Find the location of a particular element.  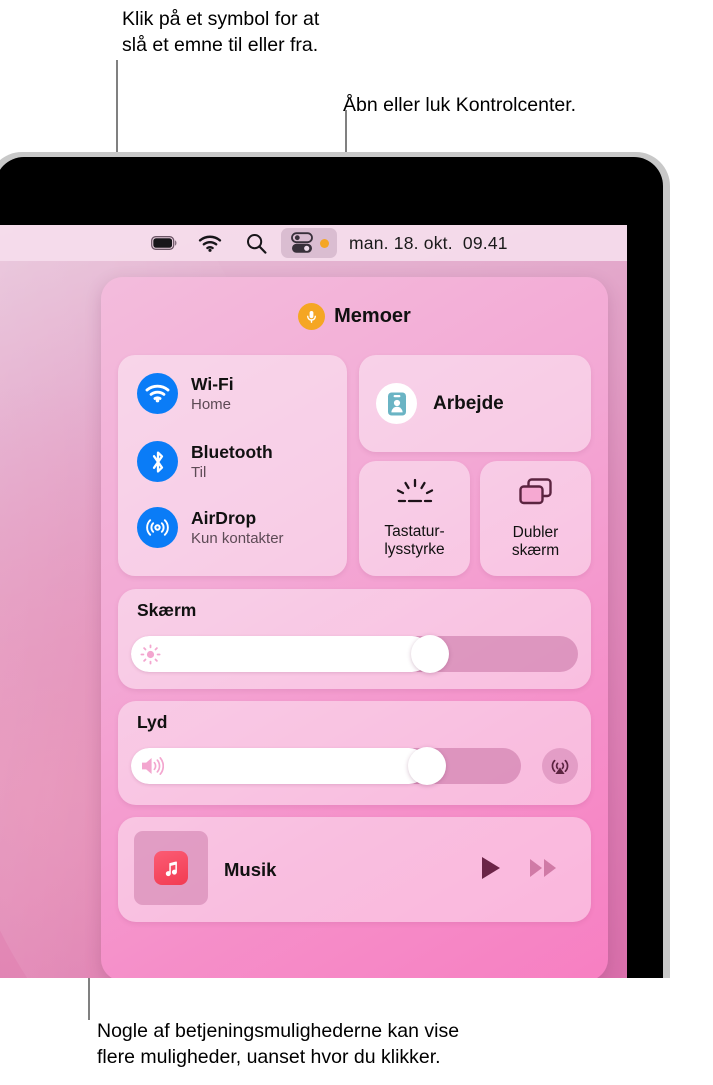

display-module: Skærm is located at coordinates (354, 639).